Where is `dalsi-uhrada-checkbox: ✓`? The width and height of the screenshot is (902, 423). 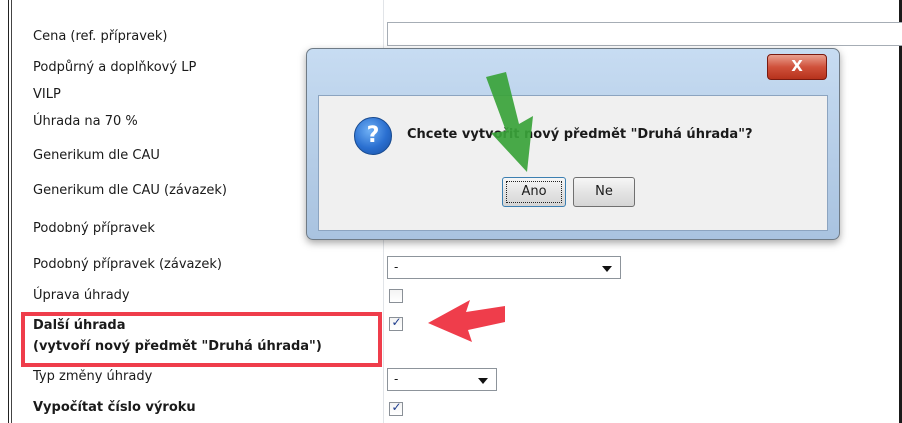 dalsi-uhrada-checkbox: ✓ is located at coordinates (396, 323).